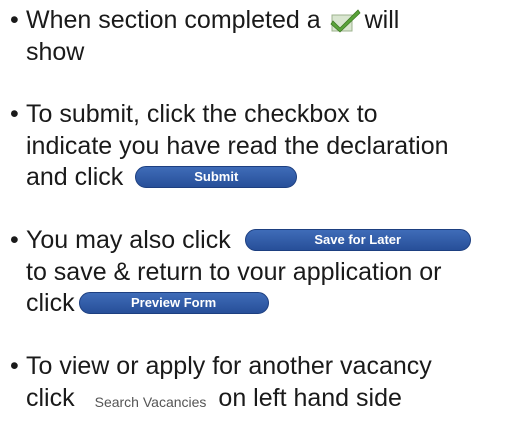  Describe the element at coordinates (357, 240) in the screenshot. I see `save-for-later-button: Save for Later` at that location.